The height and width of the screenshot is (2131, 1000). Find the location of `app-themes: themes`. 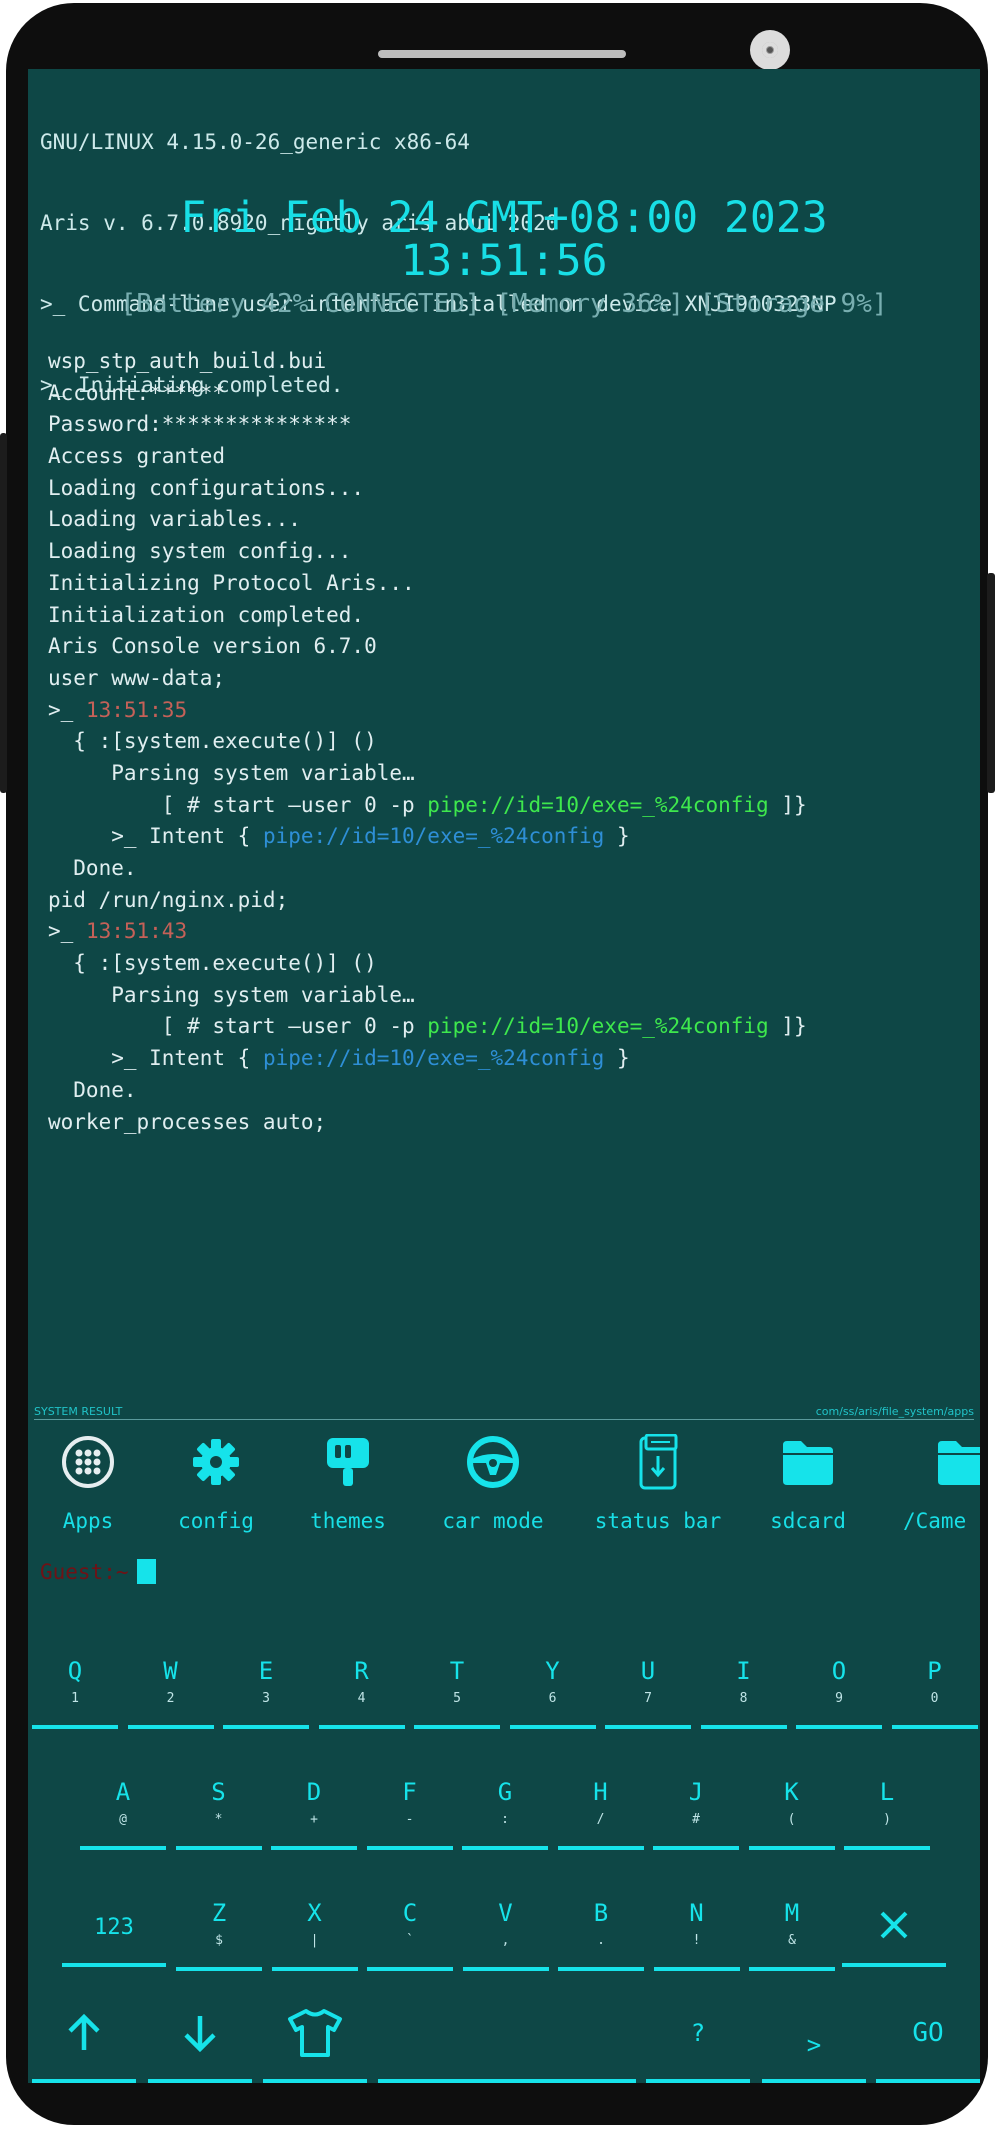

app-themes: themes is located at coordinates (348, 1483).